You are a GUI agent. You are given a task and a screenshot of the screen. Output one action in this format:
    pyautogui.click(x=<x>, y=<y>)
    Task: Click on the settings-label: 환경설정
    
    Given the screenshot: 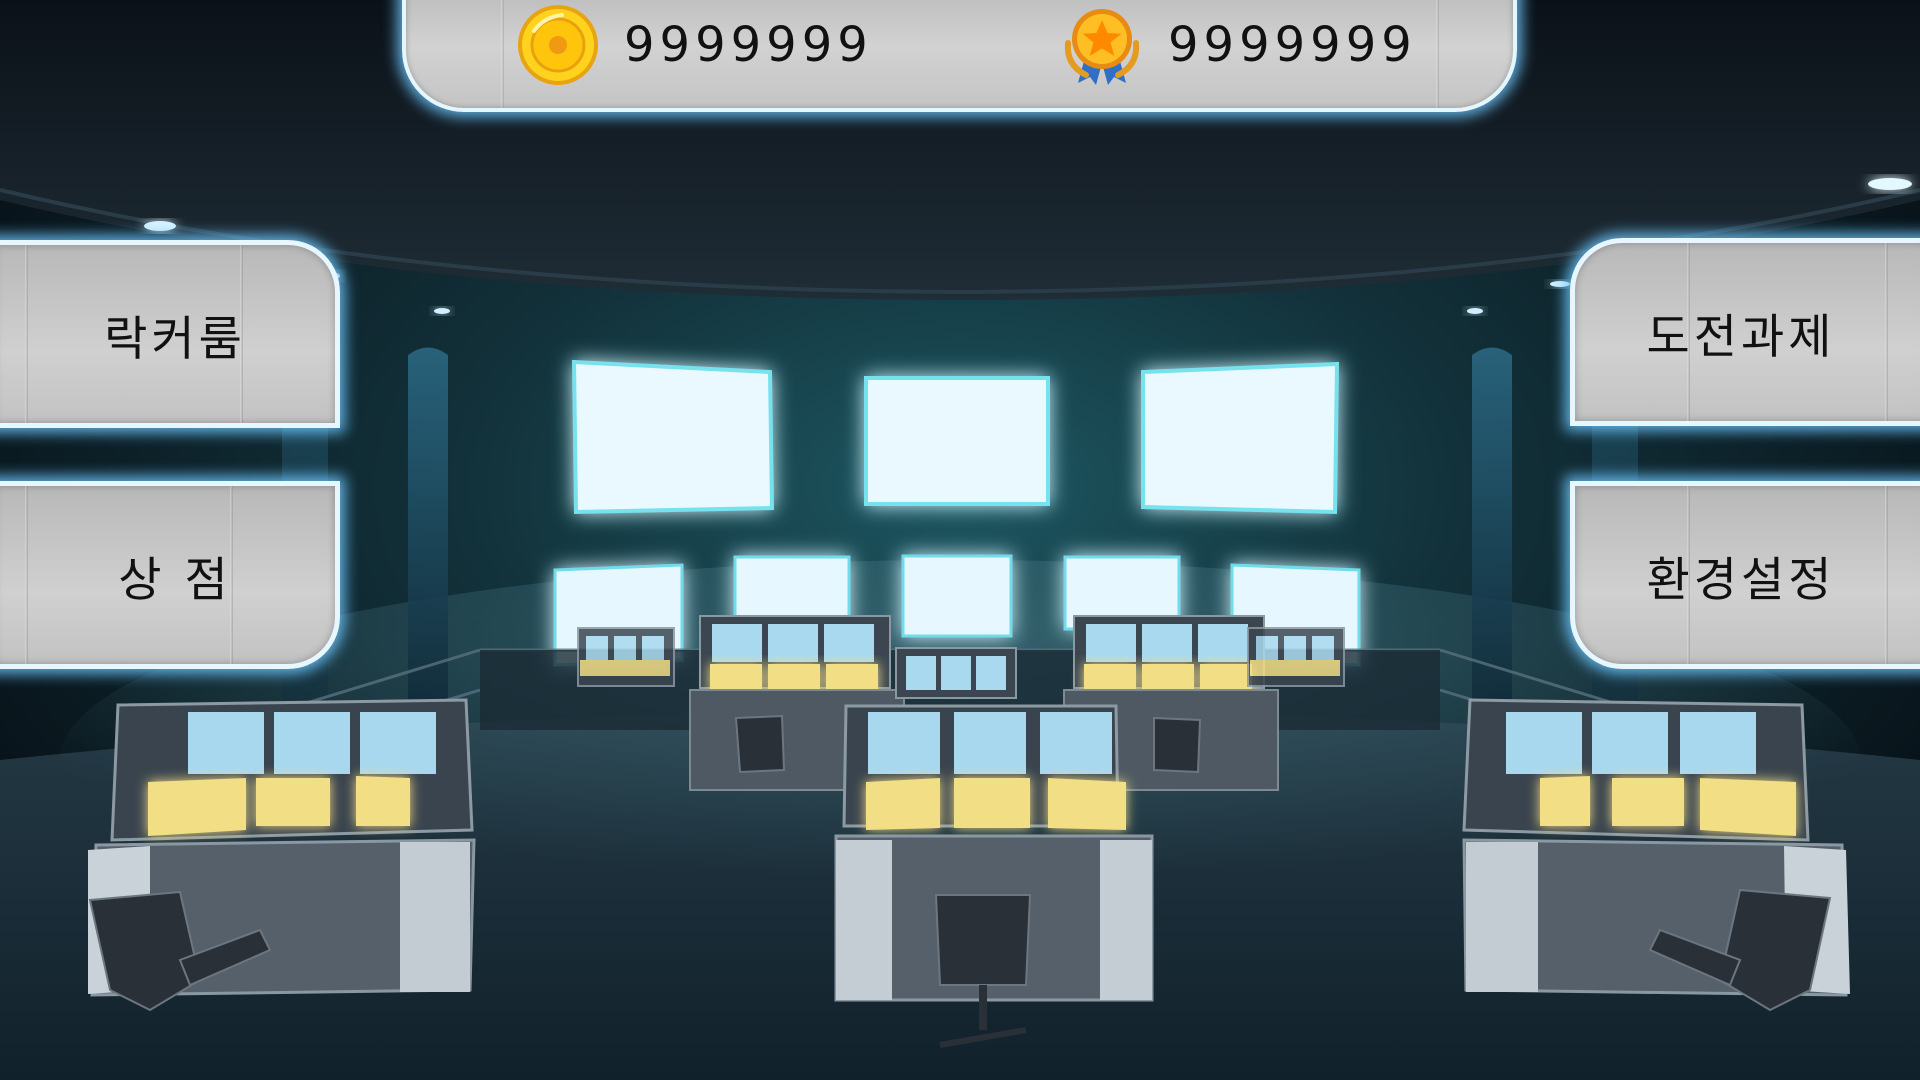 What is the action you would take?
    pyautogui.click(x=1741, y=580)
    